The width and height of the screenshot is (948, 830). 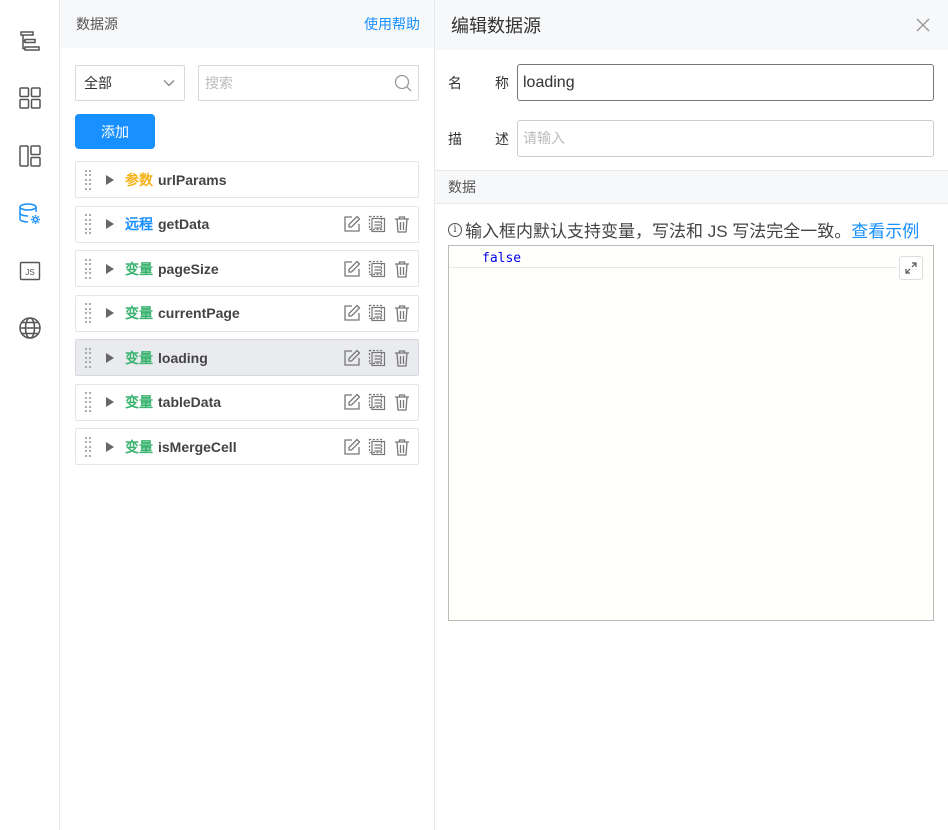 What do you see at coordinates (502, 258) in the screenshot?
I see `code-value: false` at bounding box center [502, 258].